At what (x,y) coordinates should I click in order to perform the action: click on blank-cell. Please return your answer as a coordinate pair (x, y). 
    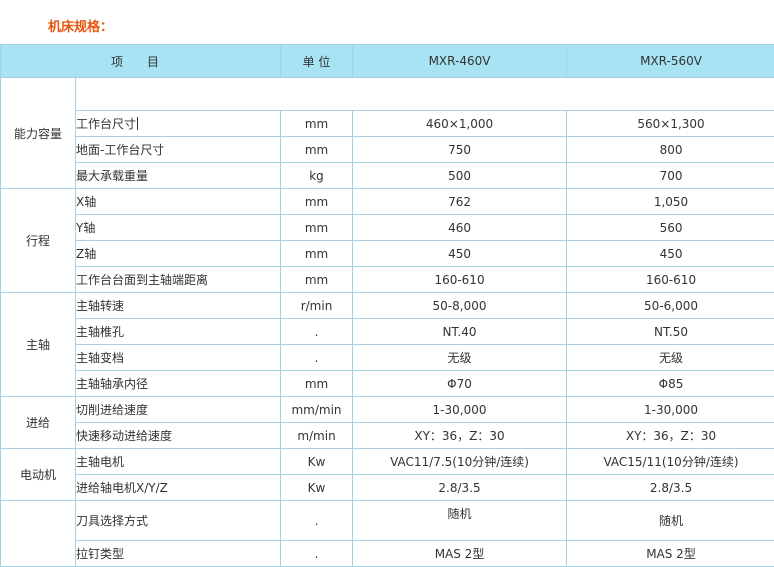
    Looking at the image, I should click on (425, 94).